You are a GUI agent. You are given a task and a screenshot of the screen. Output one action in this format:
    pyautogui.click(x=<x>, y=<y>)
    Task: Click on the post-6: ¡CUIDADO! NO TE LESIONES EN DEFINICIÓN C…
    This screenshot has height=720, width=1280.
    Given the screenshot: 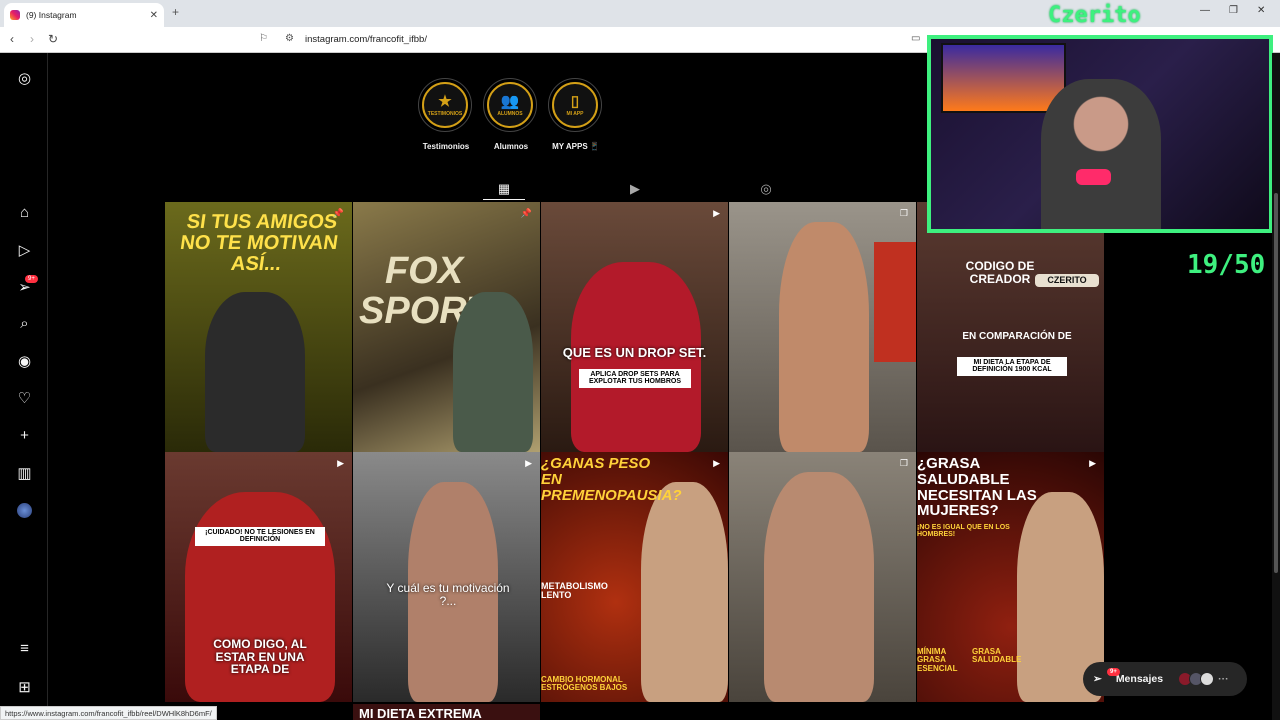 What is the action you would take?
    pyautogui.click(x=258, y=577)
    